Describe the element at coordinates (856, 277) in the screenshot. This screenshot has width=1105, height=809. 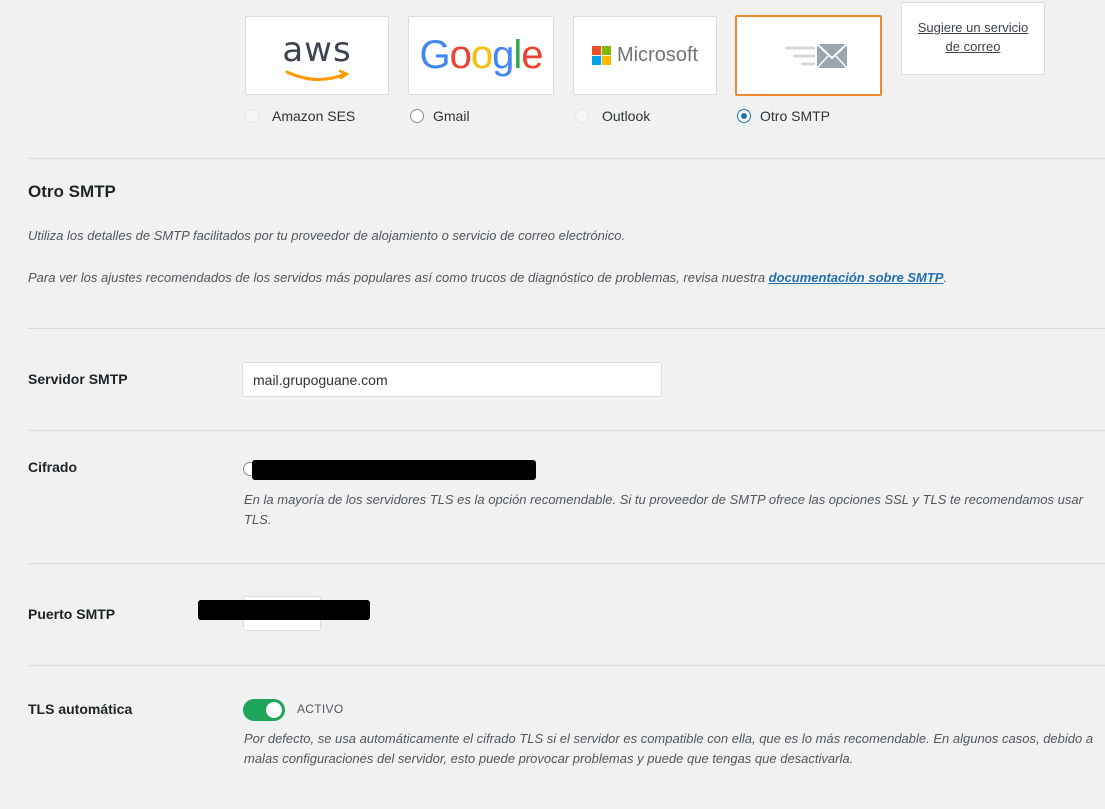
I see `smtp-docs-link: documentación sobre SMTP` at that location.